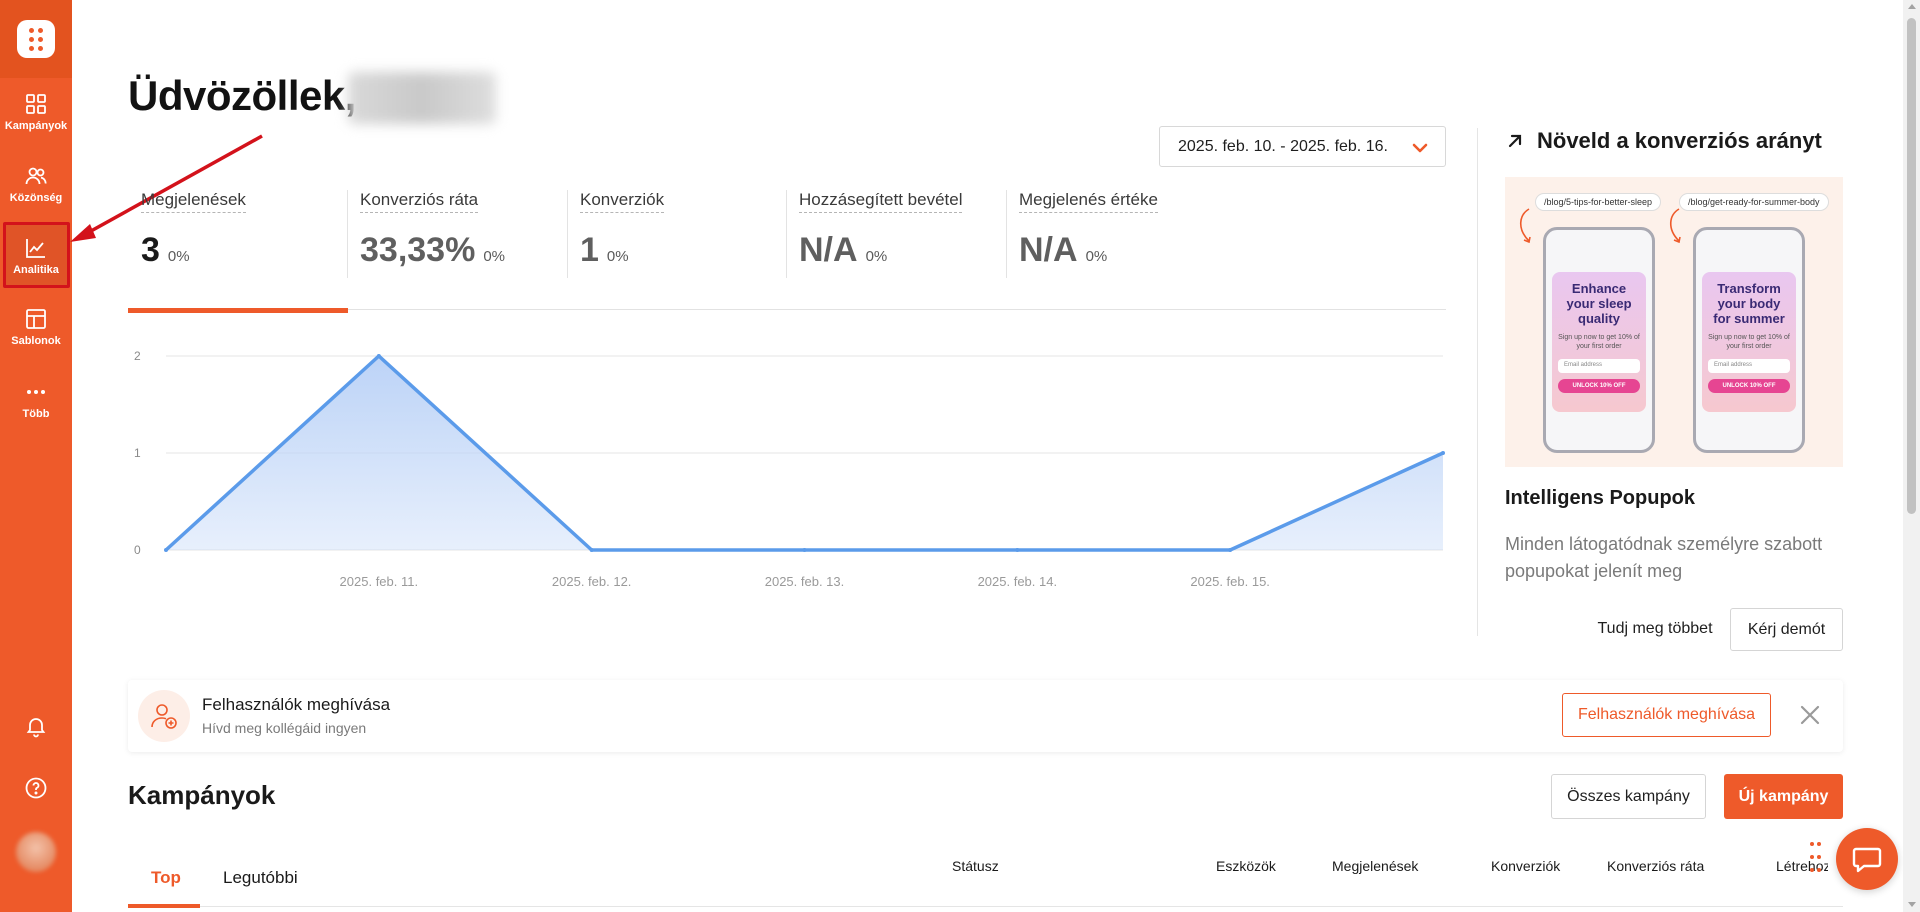  What do you see at coordinates (881, 230) in the screenshot?
I see `metric-assisted-revenue: Hozzásegített bevétel N/A 0%` at bounding box center [881, 230].